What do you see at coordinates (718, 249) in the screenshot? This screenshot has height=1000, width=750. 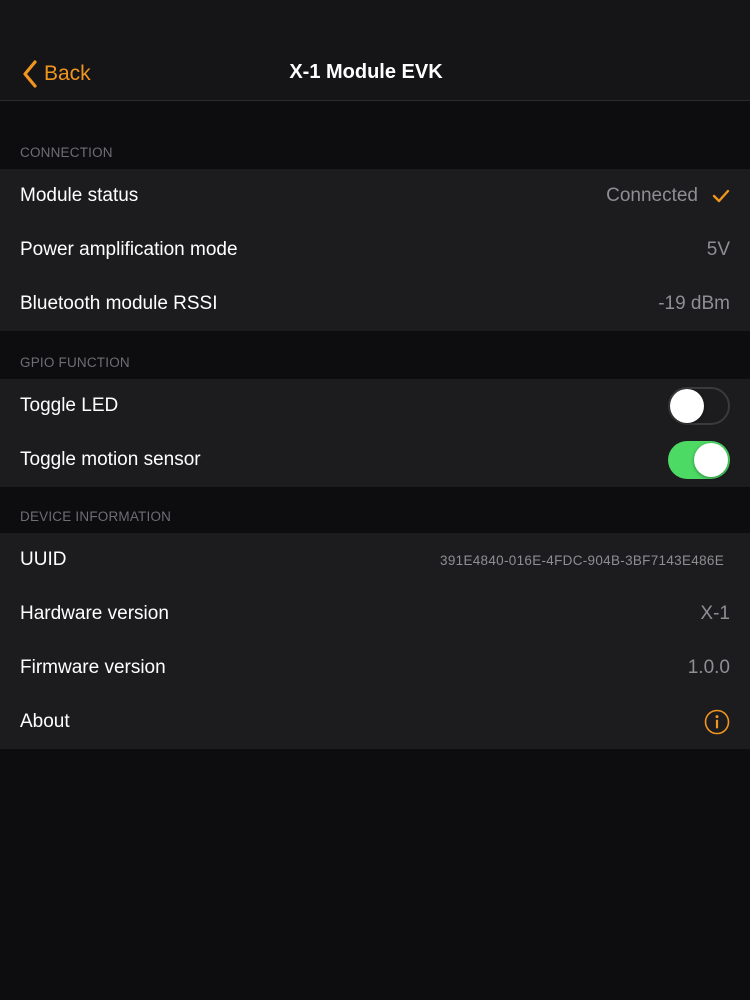 I see `power-mode-value: 5V` at bounding box center [718, 249].